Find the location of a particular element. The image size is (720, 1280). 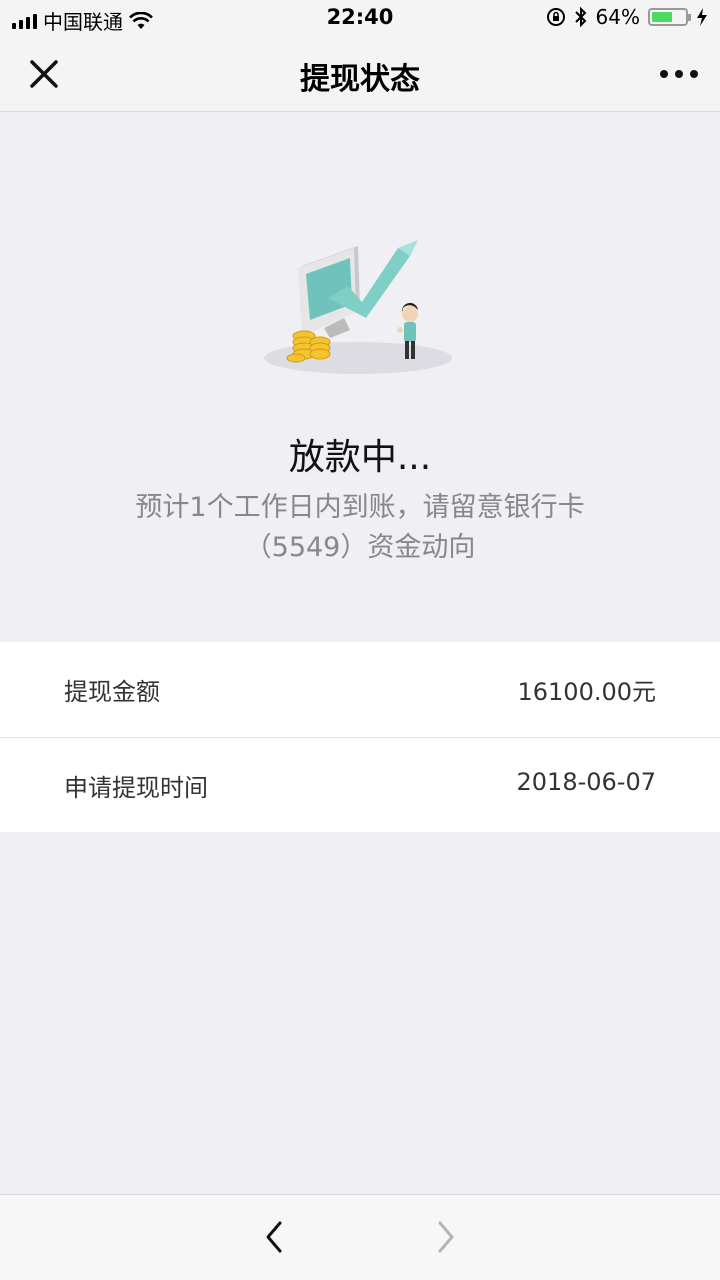

transfer-illustration is located at coordinates (358, 307).